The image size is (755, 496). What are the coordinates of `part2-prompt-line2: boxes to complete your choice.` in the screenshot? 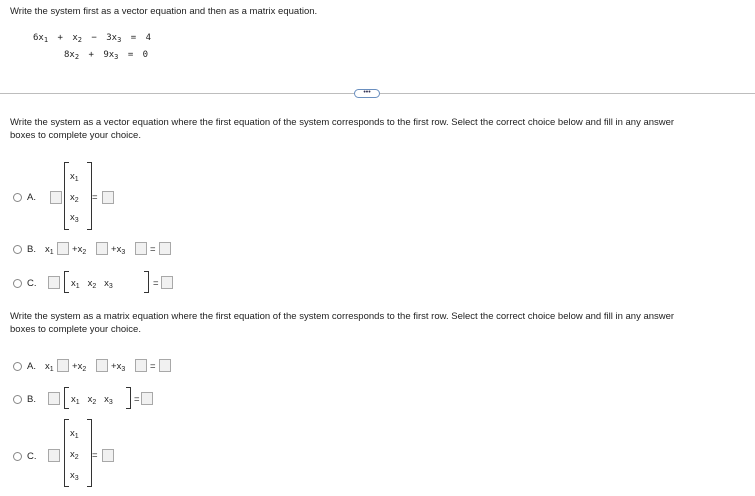 It's located at (75, 329).